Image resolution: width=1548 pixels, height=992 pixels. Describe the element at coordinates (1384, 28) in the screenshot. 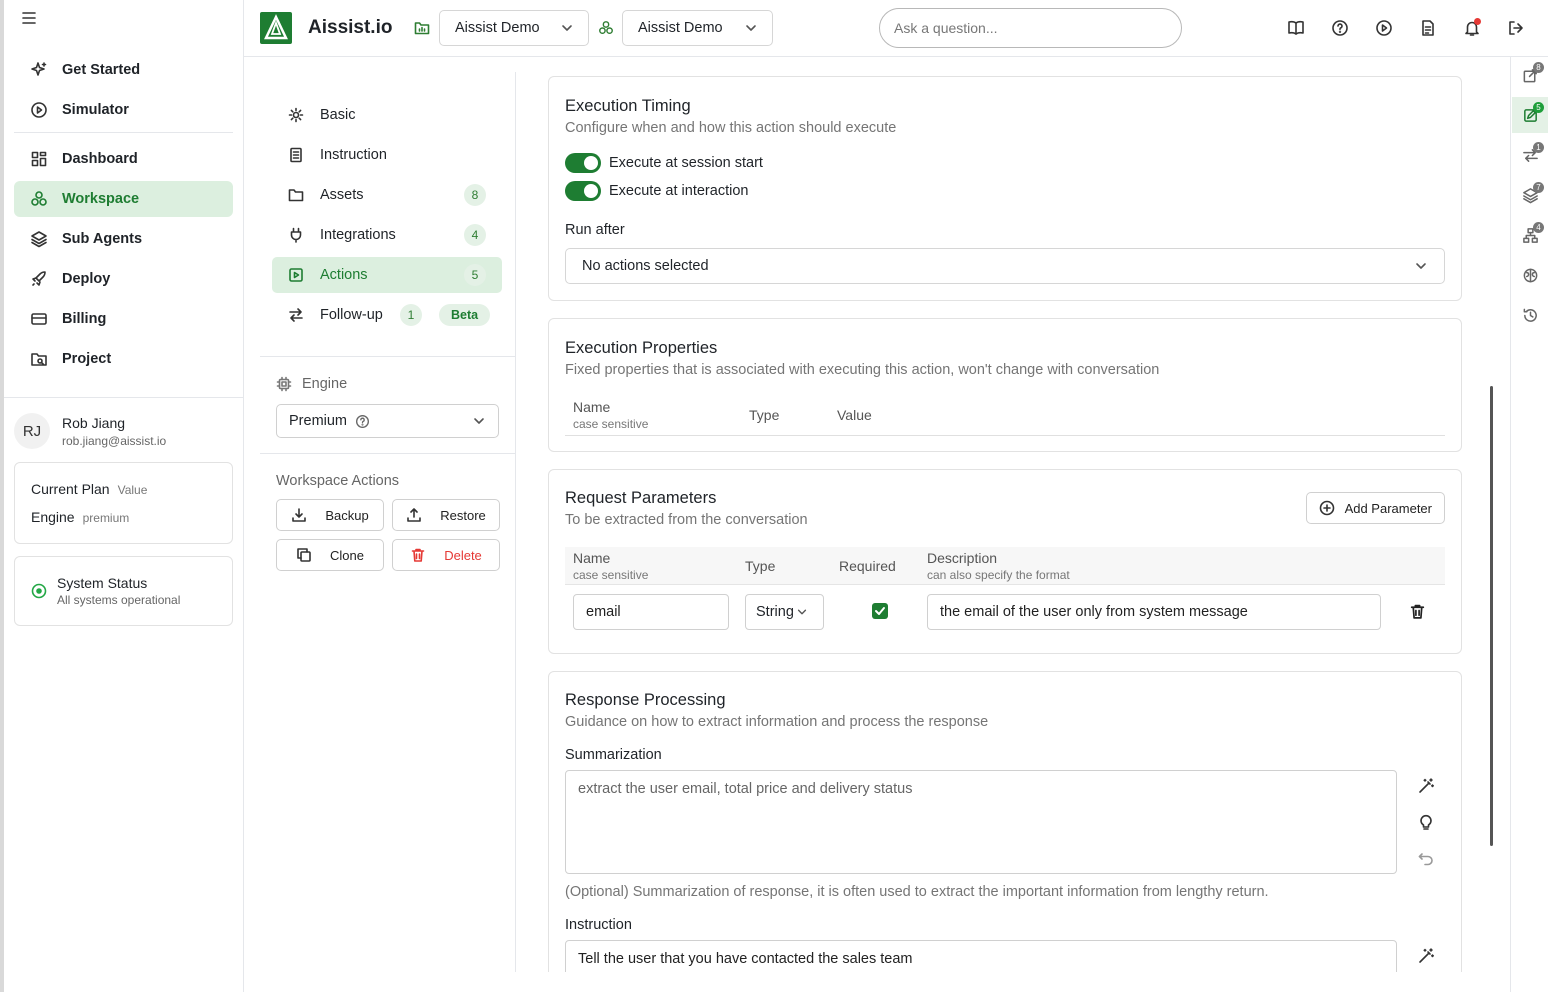

I see `play-icon` at that location.